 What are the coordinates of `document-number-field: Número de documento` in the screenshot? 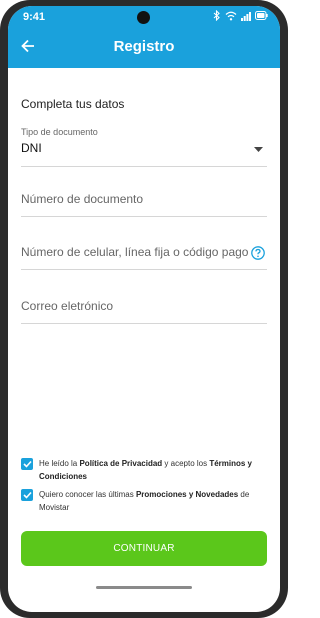 It's located at (144, 197).